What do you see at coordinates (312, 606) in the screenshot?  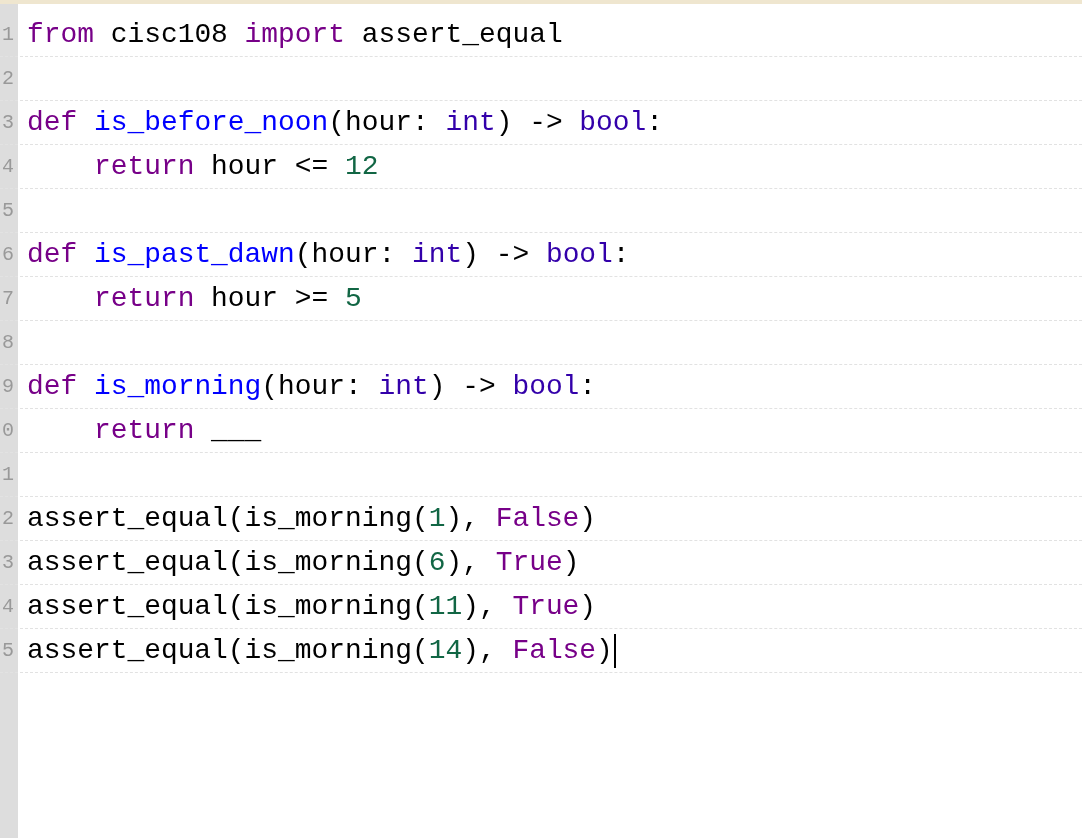 I see `code-line: assert_equal(is_morning(11), True)` at bounding box center [312, 606].